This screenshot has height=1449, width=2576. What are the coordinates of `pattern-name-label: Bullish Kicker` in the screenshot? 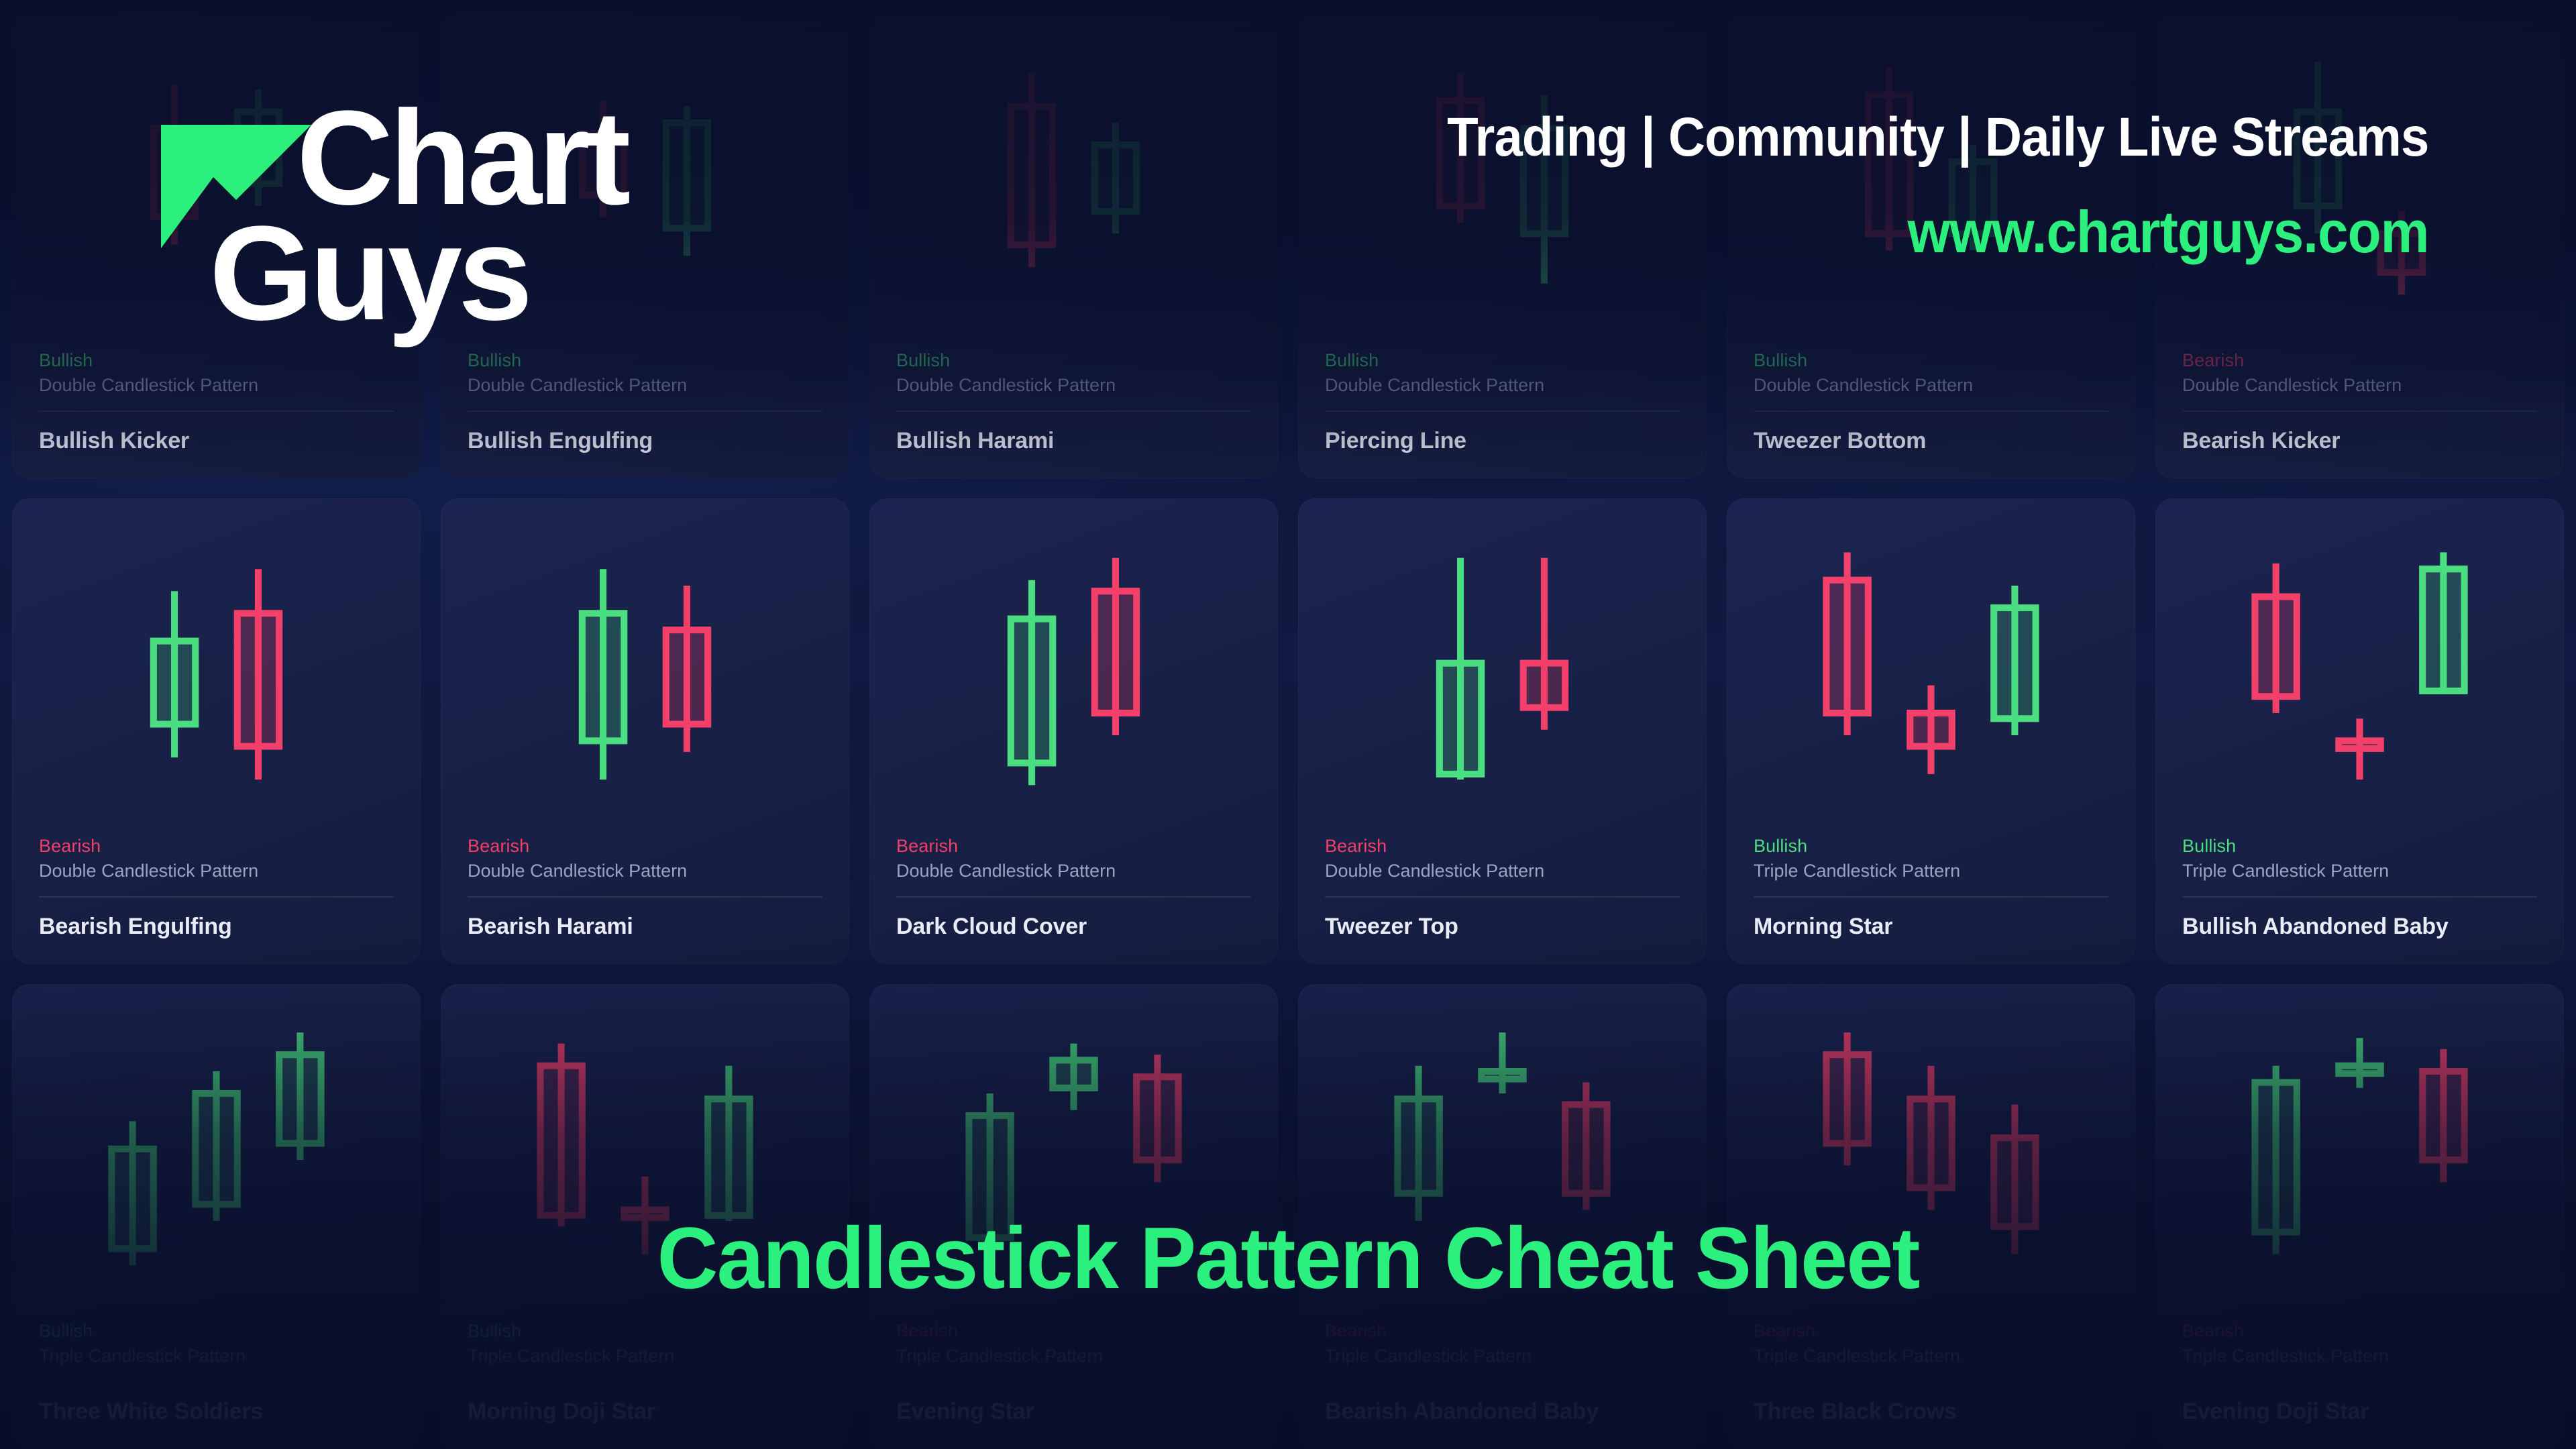 It's located at (114, 441).